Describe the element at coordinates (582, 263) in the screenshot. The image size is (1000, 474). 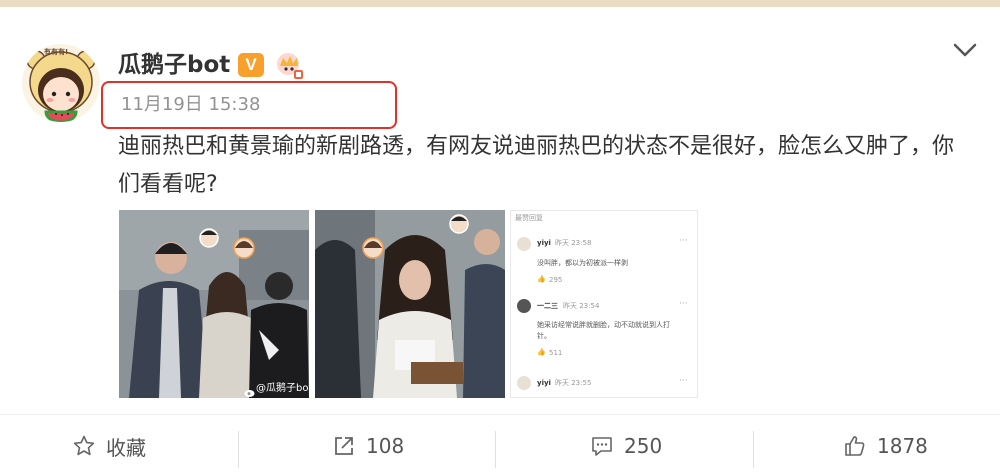
I see `comment-text: 没叫胖，都以为初被派一样剥` at that location.